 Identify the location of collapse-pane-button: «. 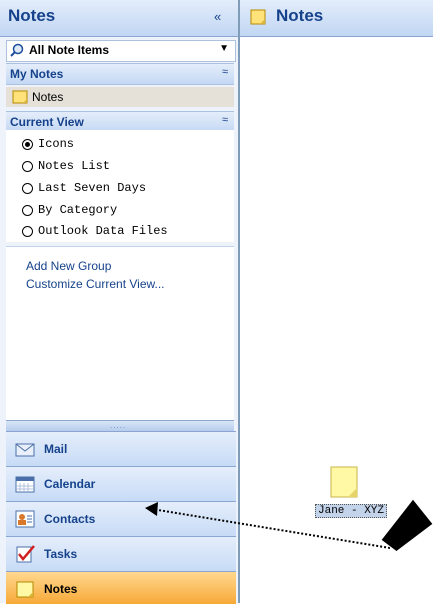
(217, 16).